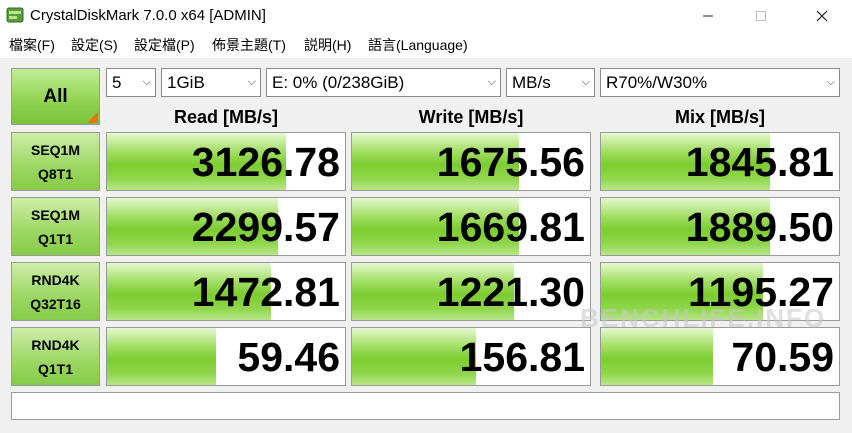 Image resolution: width=852 pixels, height=433 pixels. What do you see at coordinates (148, 15) in the screenshot?
I see `window-title: CrystalDiskMark 7.0.0 x64 [ADMIN]` at bounding box center [148, 15].